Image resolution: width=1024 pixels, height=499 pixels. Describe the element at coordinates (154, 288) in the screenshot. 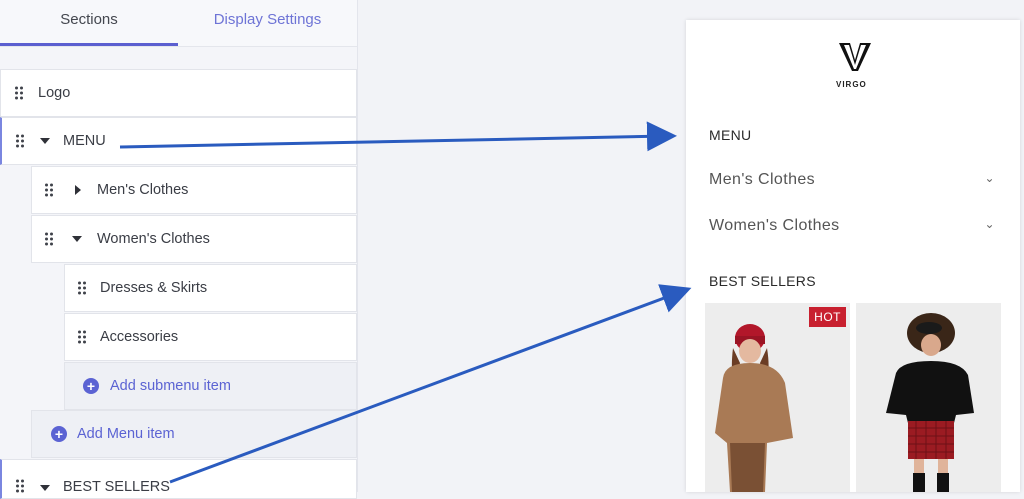

I see `tree-item-label: Dresses & Skirts` at that location.